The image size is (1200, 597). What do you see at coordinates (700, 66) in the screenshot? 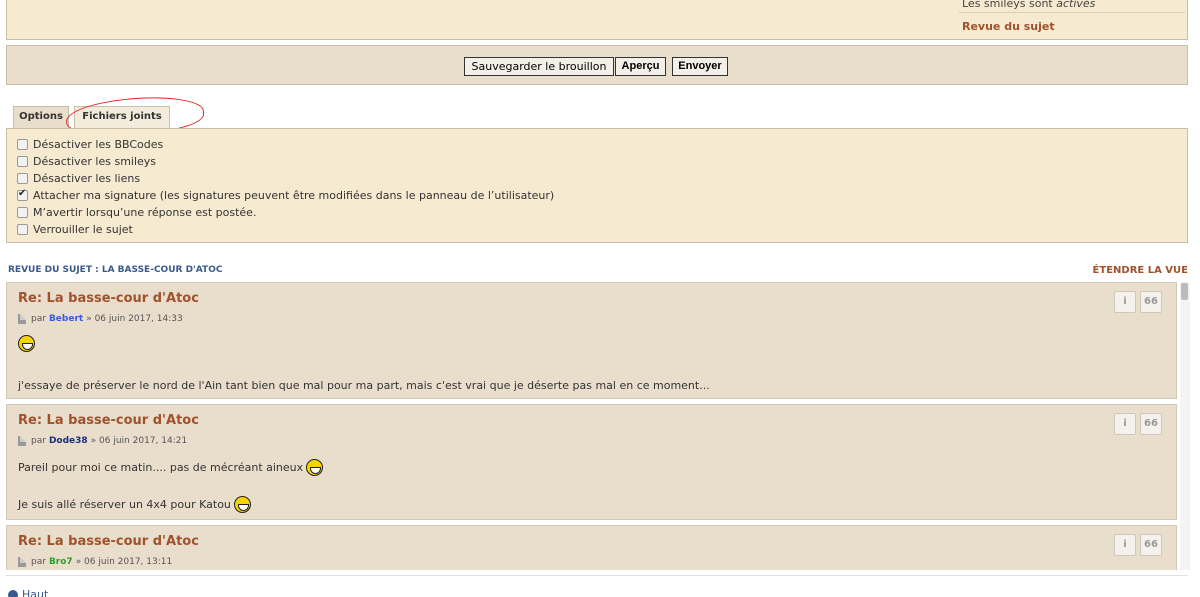
I see `send-button: Envoyer` at bounding box center [700, 66].